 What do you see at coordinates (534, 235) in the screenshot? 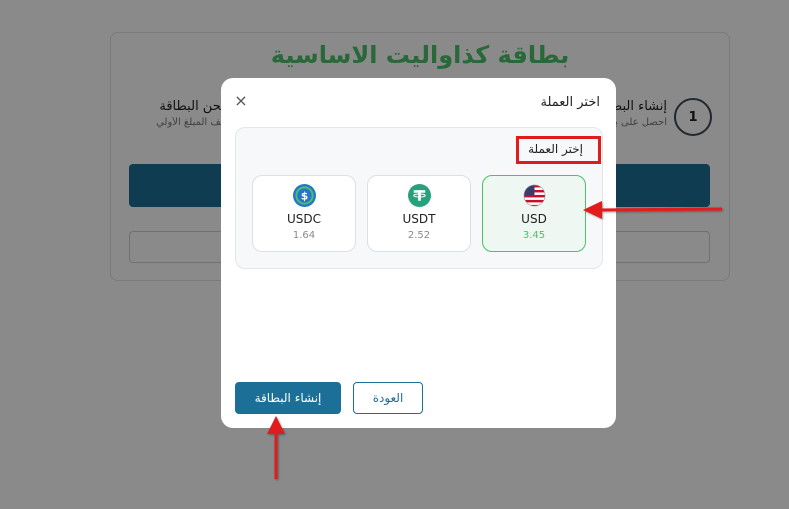
I see `currency-rate: 3.45` at bounding box center [534, 235].